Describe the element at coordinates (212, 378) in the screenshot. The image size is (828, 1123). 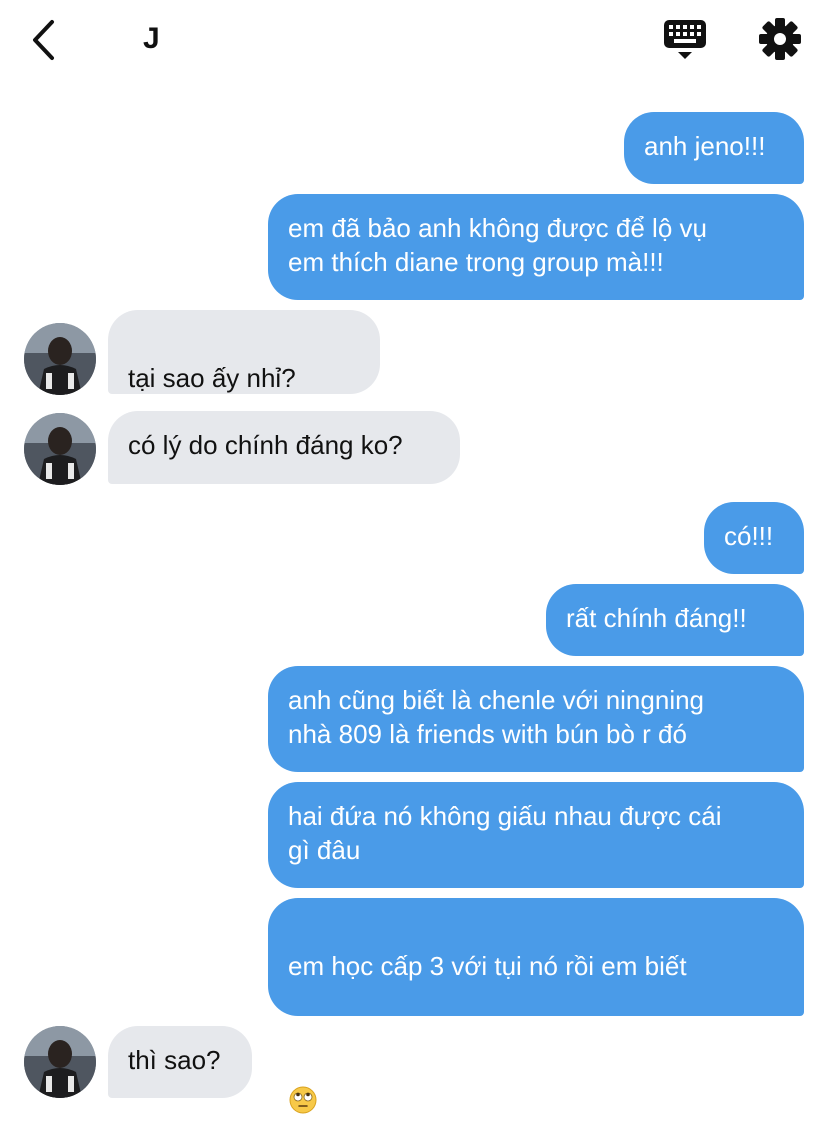
I see `message-text: tại sao ấy nhỉ?` at that location.